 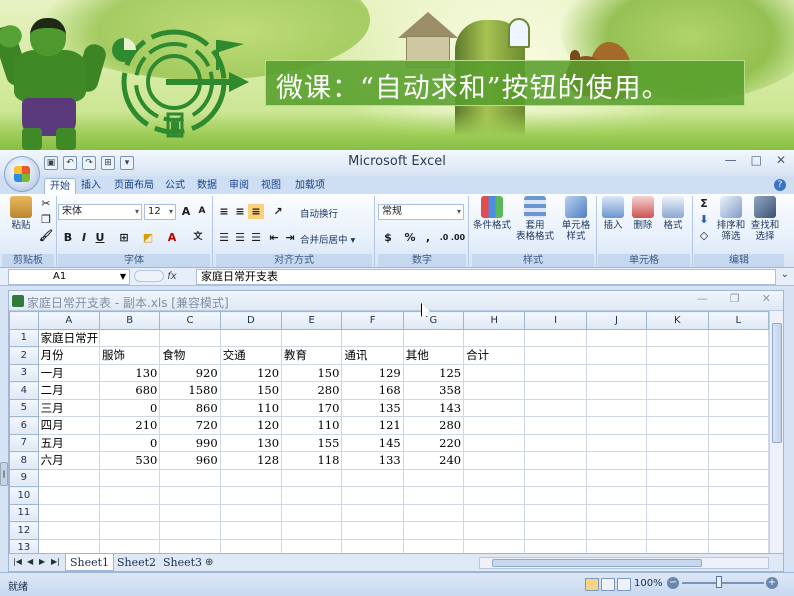 What do you see at coordinates (486, 277) in the screenshot?
I see `formula-input: 家庭日常开支表` at bounding box center [486, 277].